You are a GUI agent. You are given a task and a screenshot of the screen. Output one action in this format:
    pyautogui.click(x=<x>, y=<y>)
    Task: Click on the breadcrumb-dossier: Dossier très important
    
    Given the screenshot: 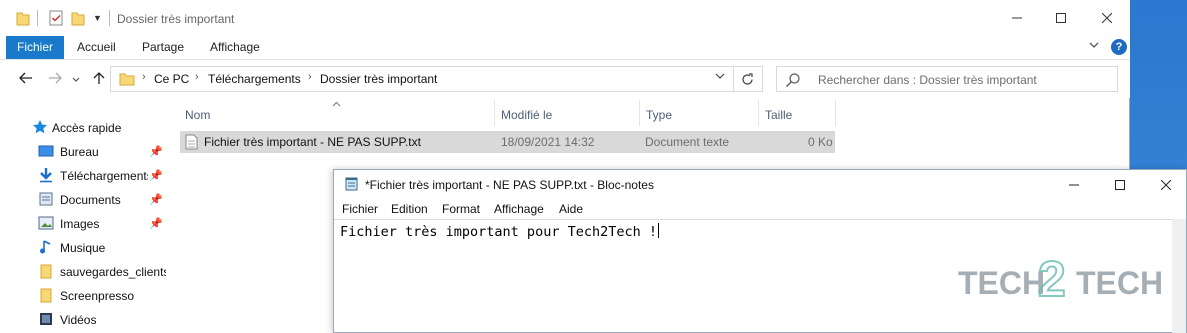 What is the action you would take?
    pyautogui.click(x=378, y=79)
    